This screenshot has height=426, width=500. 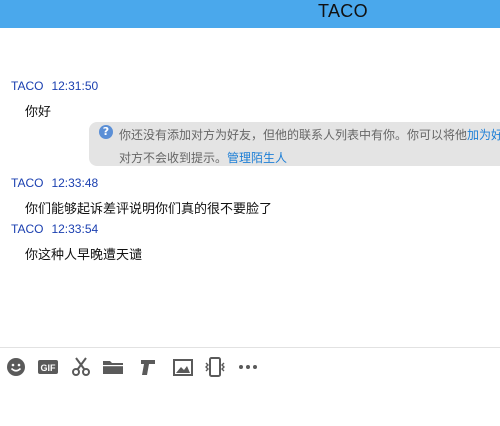 What do you see at coordinates (148, 367) in the screenshot?
I see `music-note-icon` at bounding box center [148, 367].